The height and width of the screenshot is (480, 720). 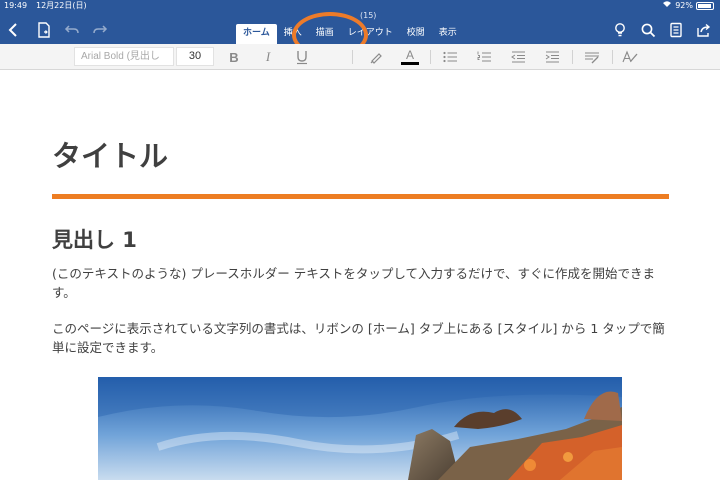 I want to click on status-right: 92%, so click(x=688, y=6).